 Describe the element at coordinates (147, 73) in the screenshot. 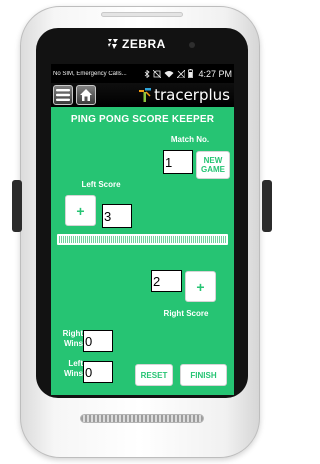

I see `bluetooth-icon` at that location.